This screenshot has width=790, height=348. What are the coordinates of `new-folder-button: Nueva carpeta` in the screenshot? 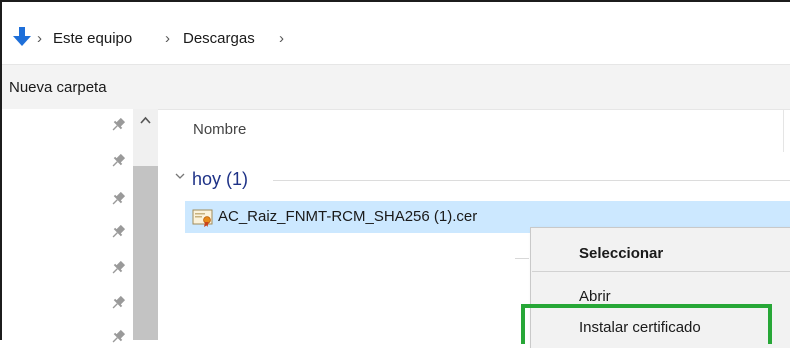 It's located at (58, 88).